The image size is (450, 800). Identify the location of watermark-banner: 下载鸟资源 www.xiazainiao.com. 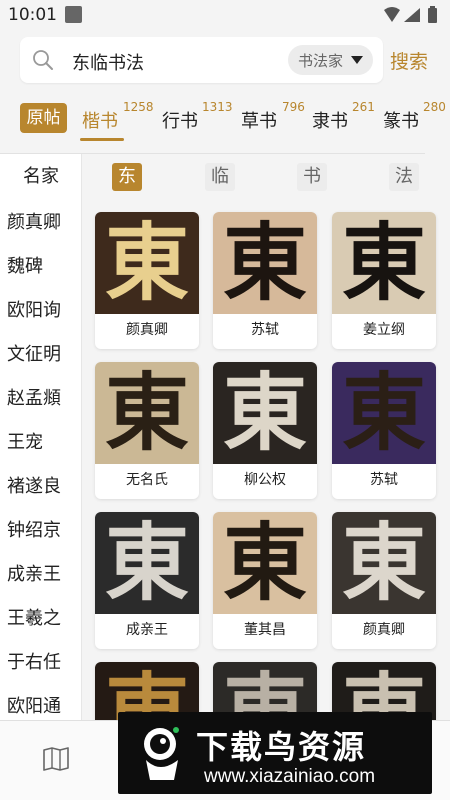
(275, 753).